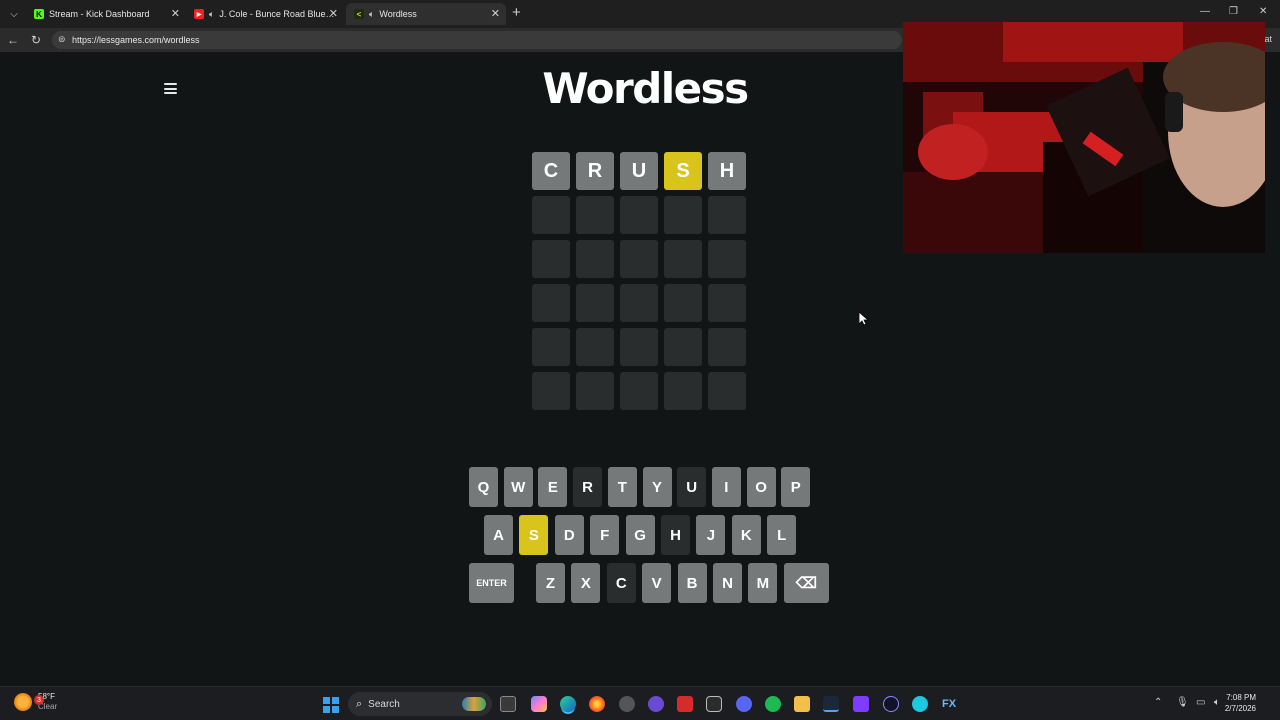 The width and height of the screenshot is (1280, 720). What do you see at coordinates (714, 704) in the screenshot?
I see `music-app-icon` at bounding box center [714, 704].